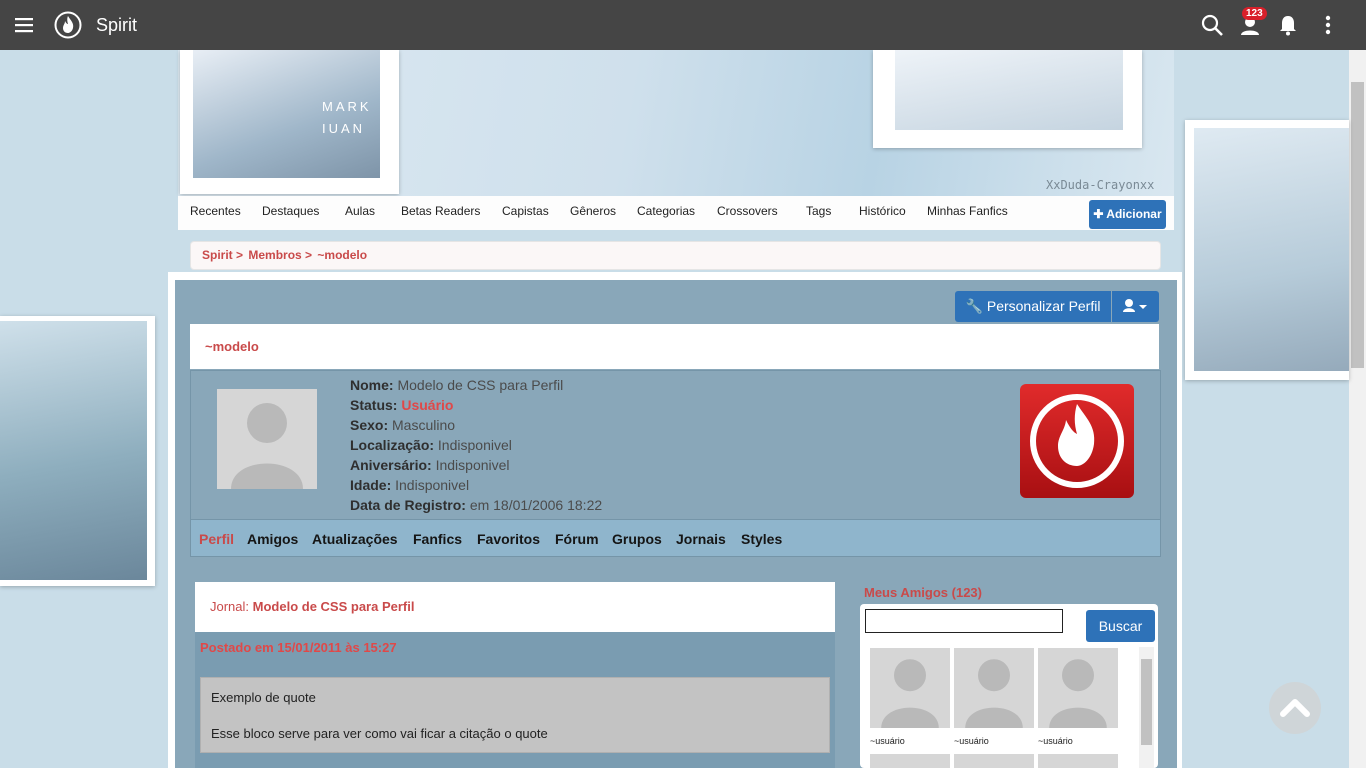 Image resolution: width=1366 pixels, height=768 pixels. I want to click on kebab-icon, so click(1328, 25).